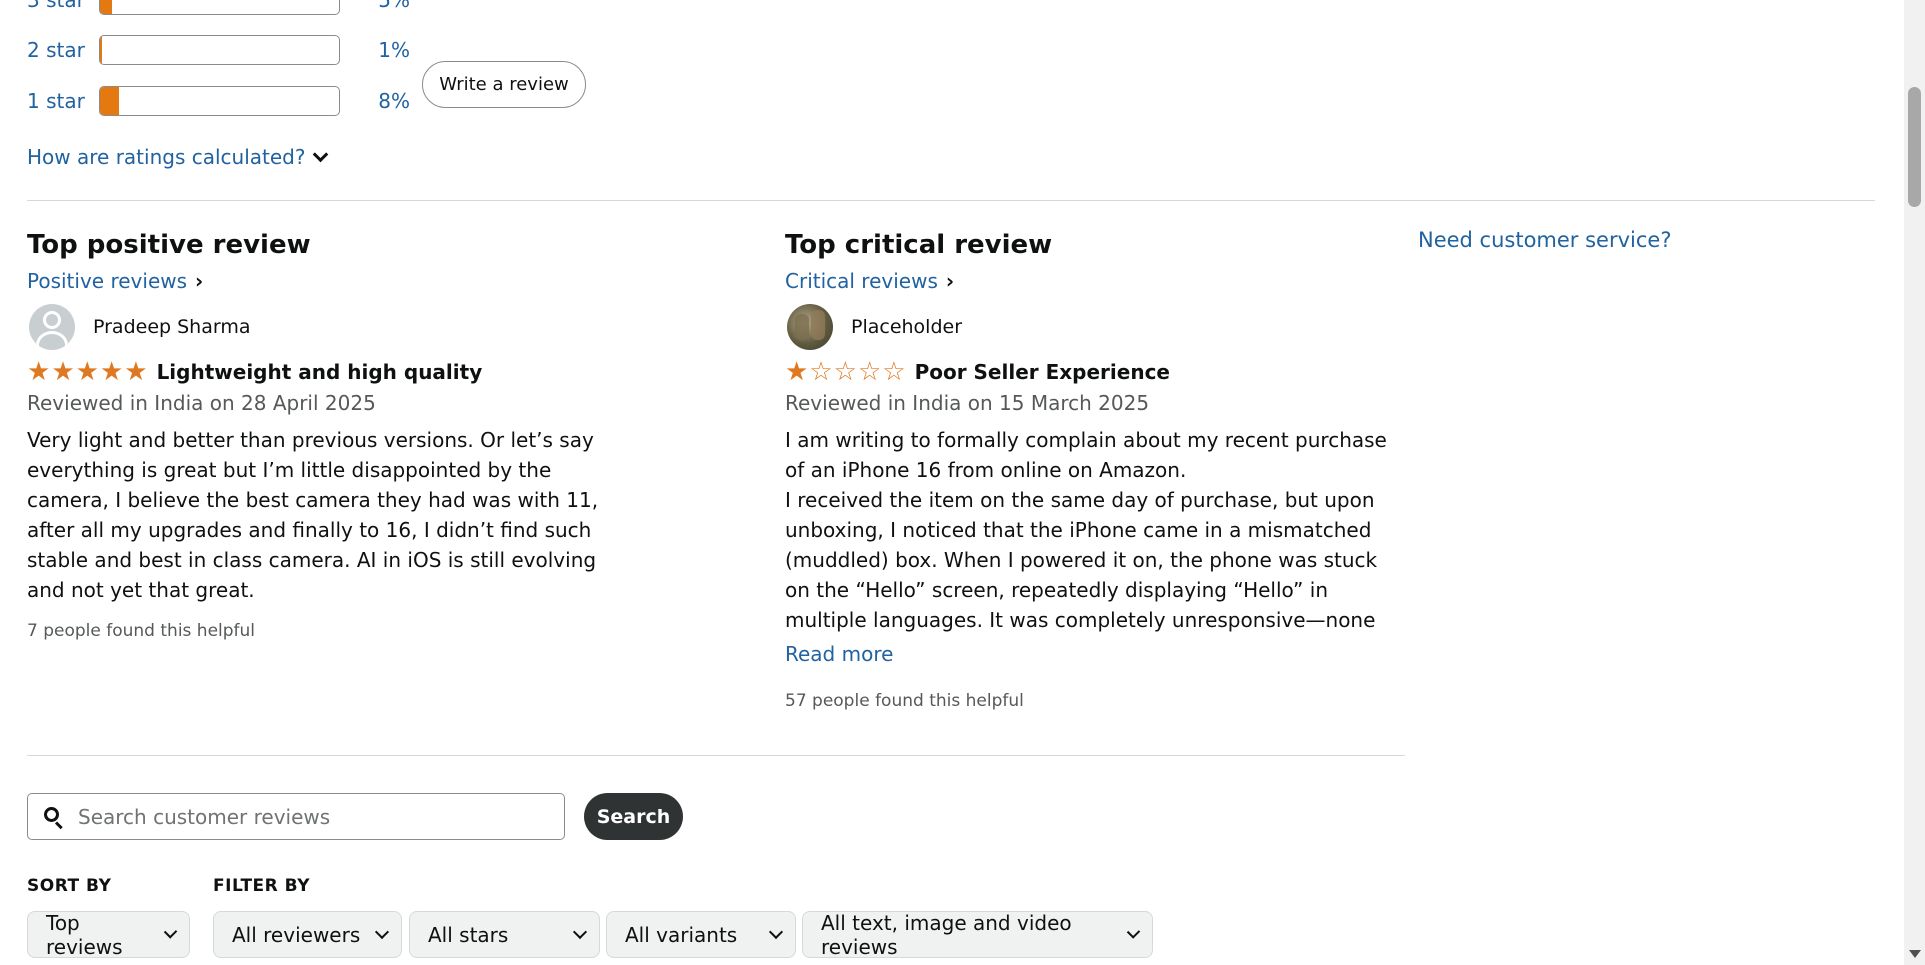  I want to click on write-review-button: Write a review, so click(504, 84).